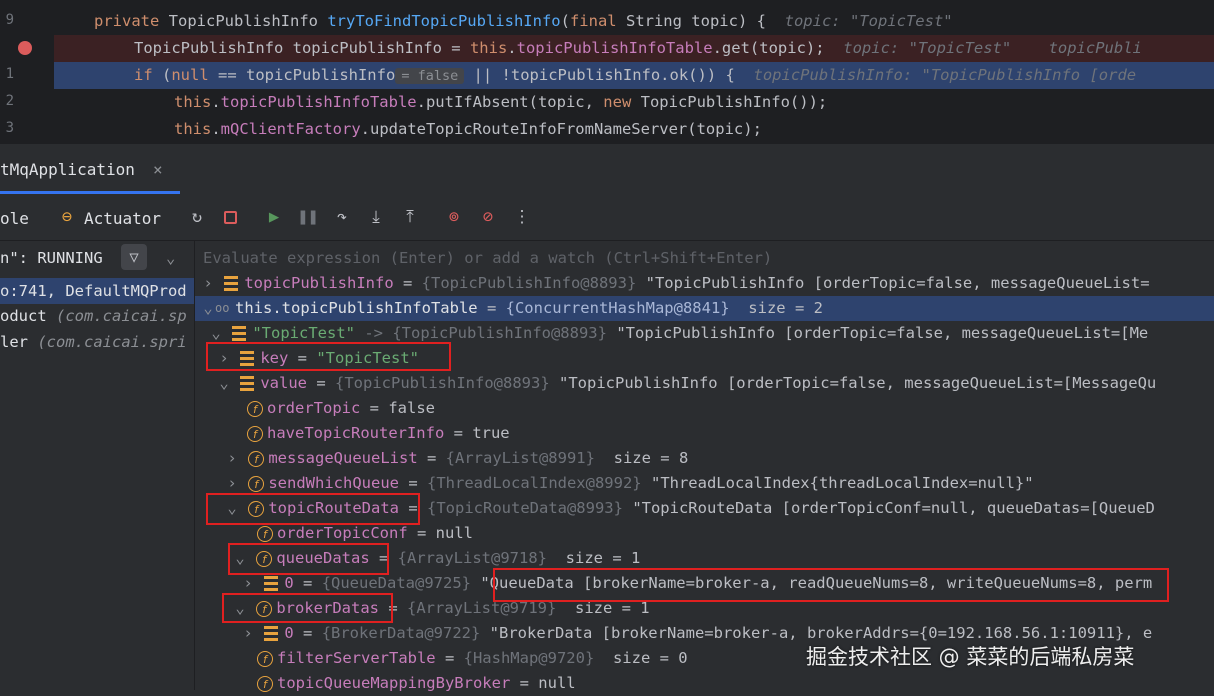 Image resolution: width=1214 pixels, height=696 pixels. I want to click on watch-glasses-icon: oo, so click(222, 308).